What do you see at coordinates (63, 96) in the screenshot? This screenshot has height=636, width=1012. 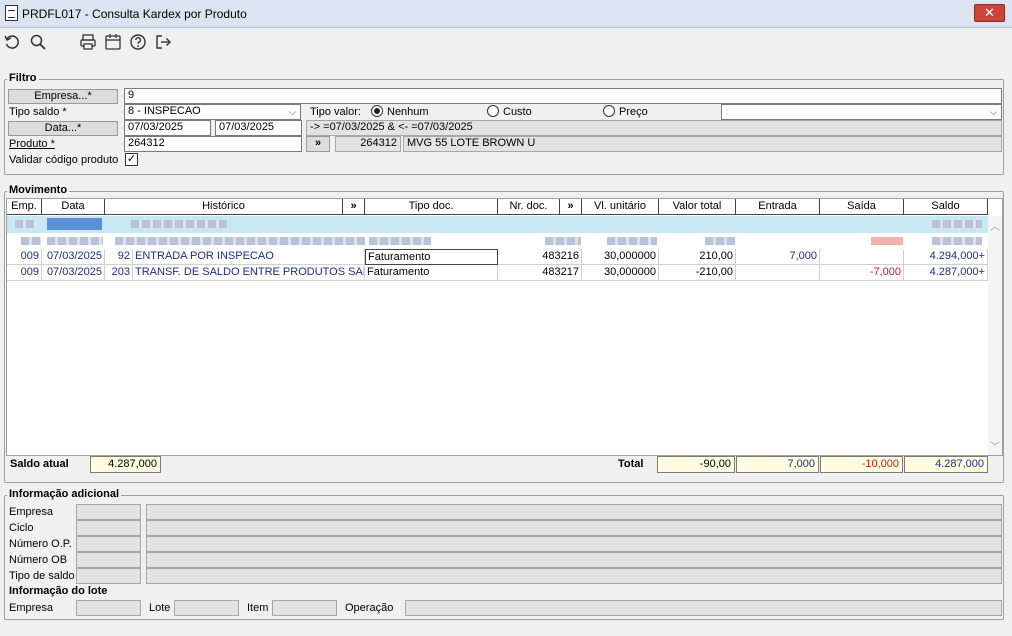 I see `empresa-button: Empresa...*` at bounding box center [63, 96].